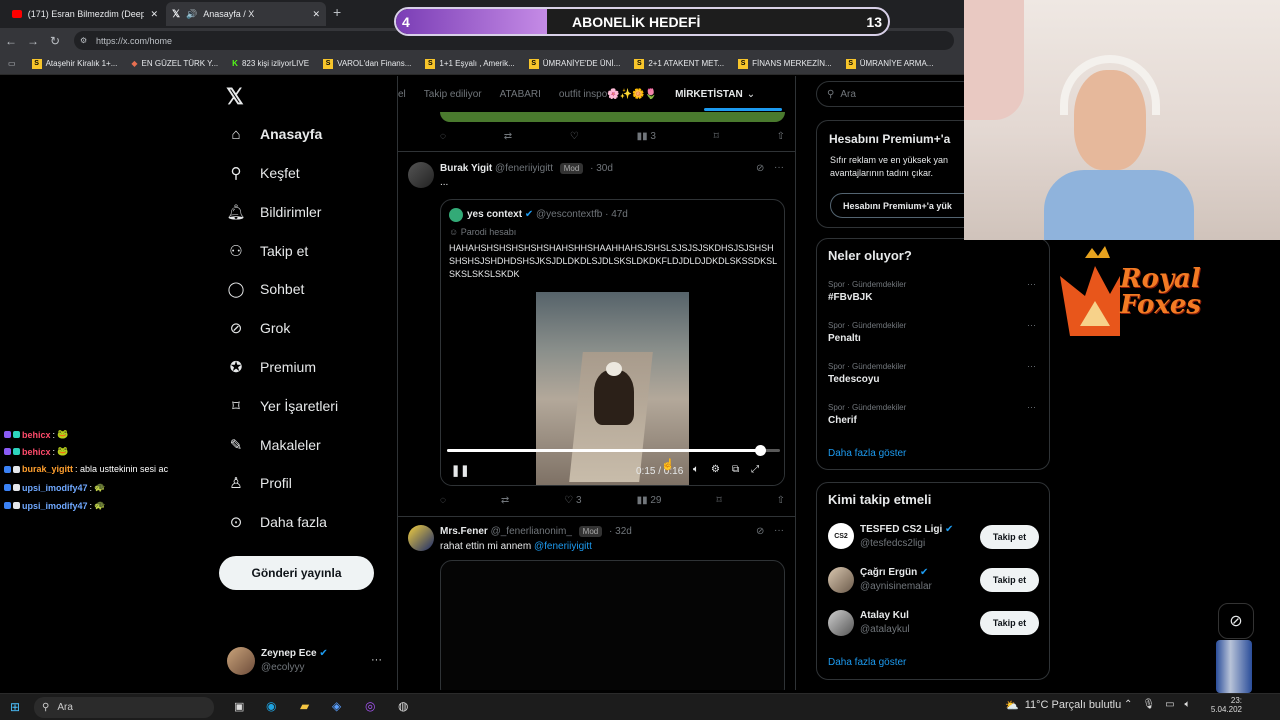 The width and height of the screenshot is (1280, 720). I want to click on author-handle: @_fenerlianonim_, so click(531, 531).